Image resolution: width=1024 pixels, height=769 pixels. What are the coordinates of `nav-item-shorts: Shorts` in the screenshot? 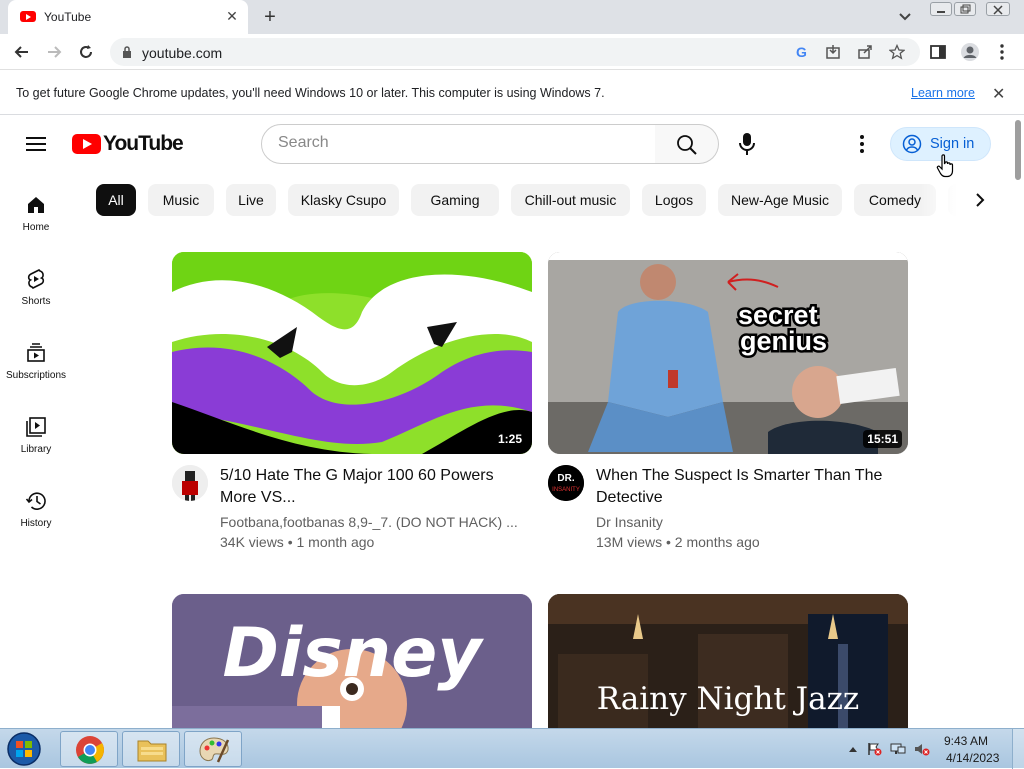 It's located at (36, 294).